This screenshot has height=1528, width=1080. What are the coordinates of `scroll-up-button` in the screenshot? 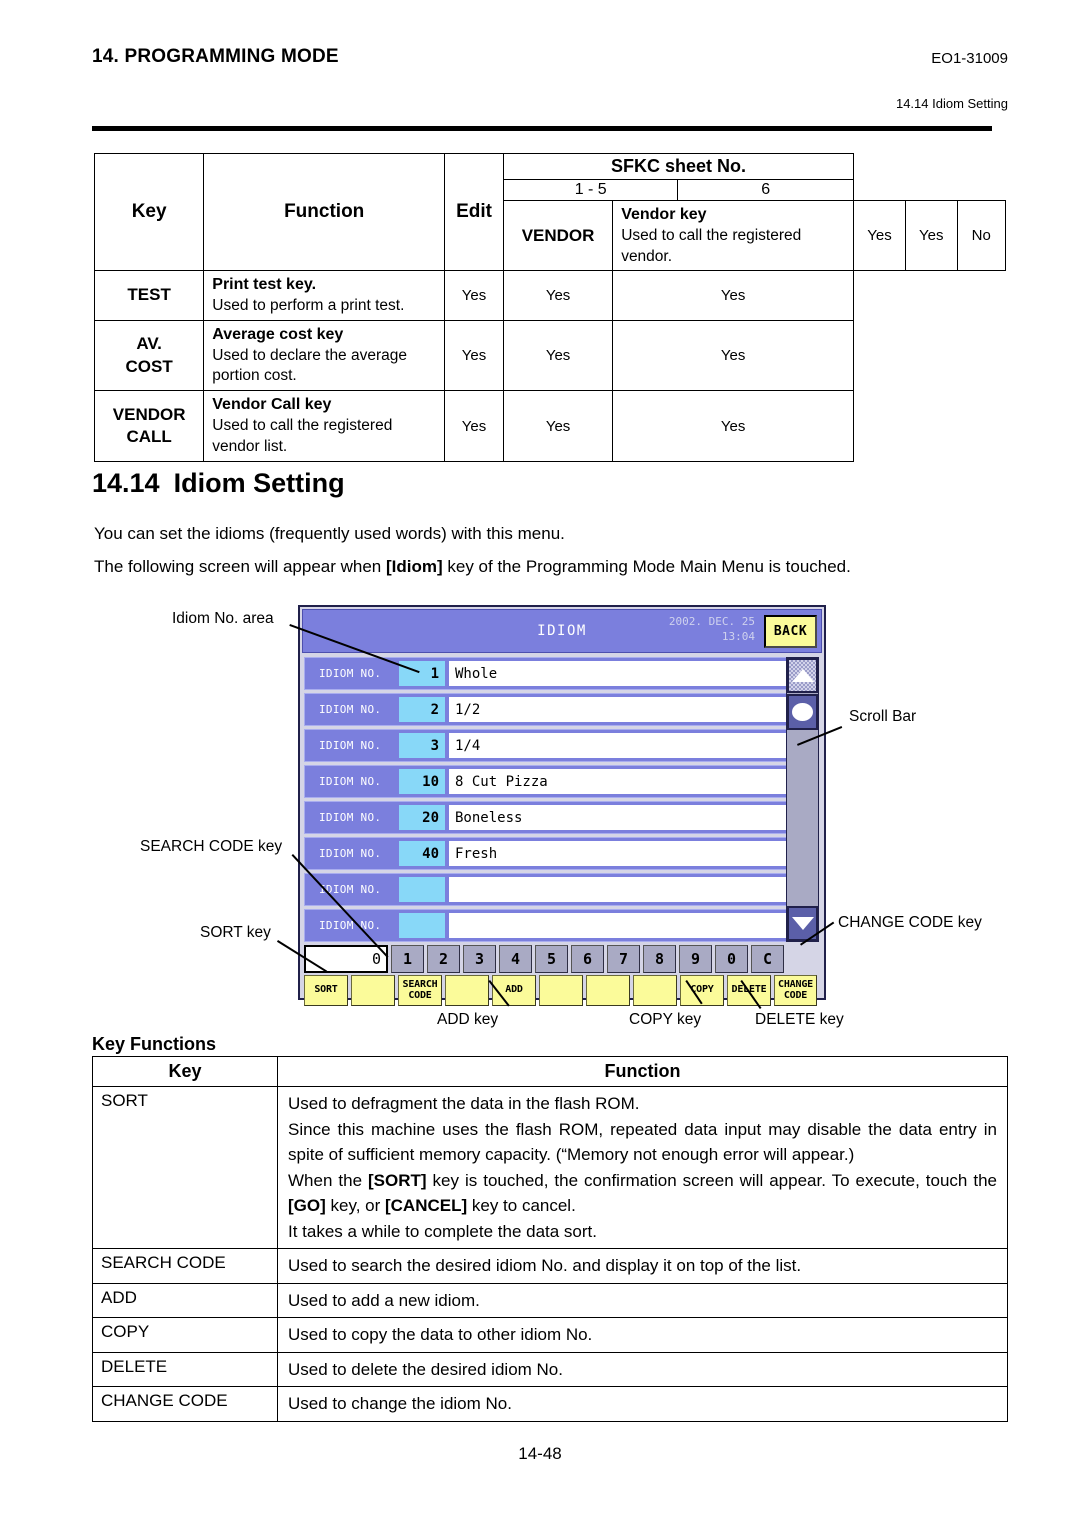 It's located at (802, 675).